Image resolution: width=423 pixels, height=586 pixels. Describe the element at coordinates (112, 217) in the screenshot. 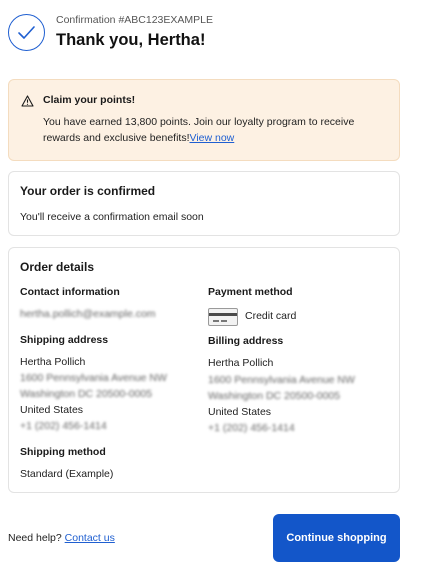

I see `order-confirmed-subtitle: You'll receive a confirmation email soon` at that location.